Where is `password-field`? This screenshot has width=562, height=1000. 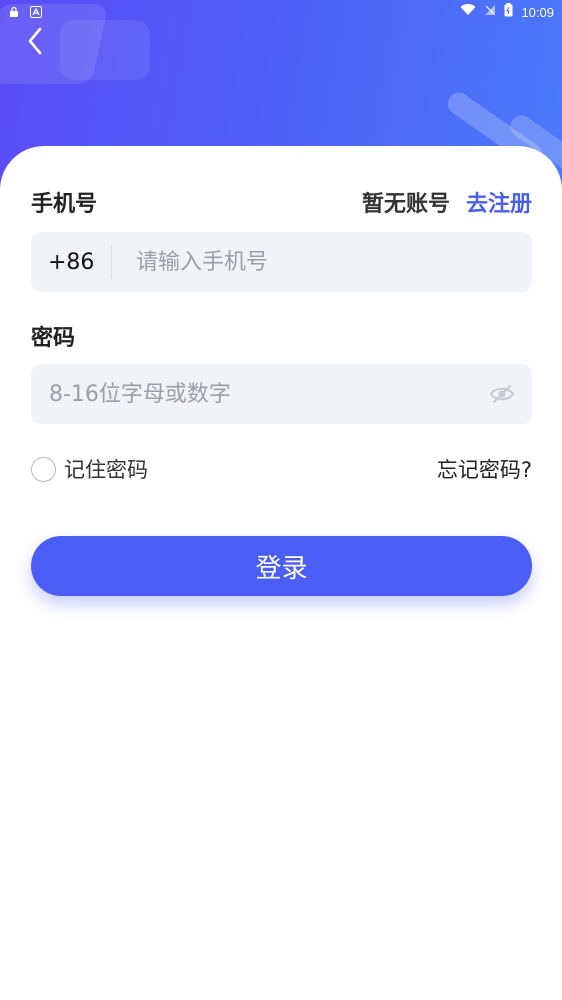
password-field is located at coordinates (281, 394).